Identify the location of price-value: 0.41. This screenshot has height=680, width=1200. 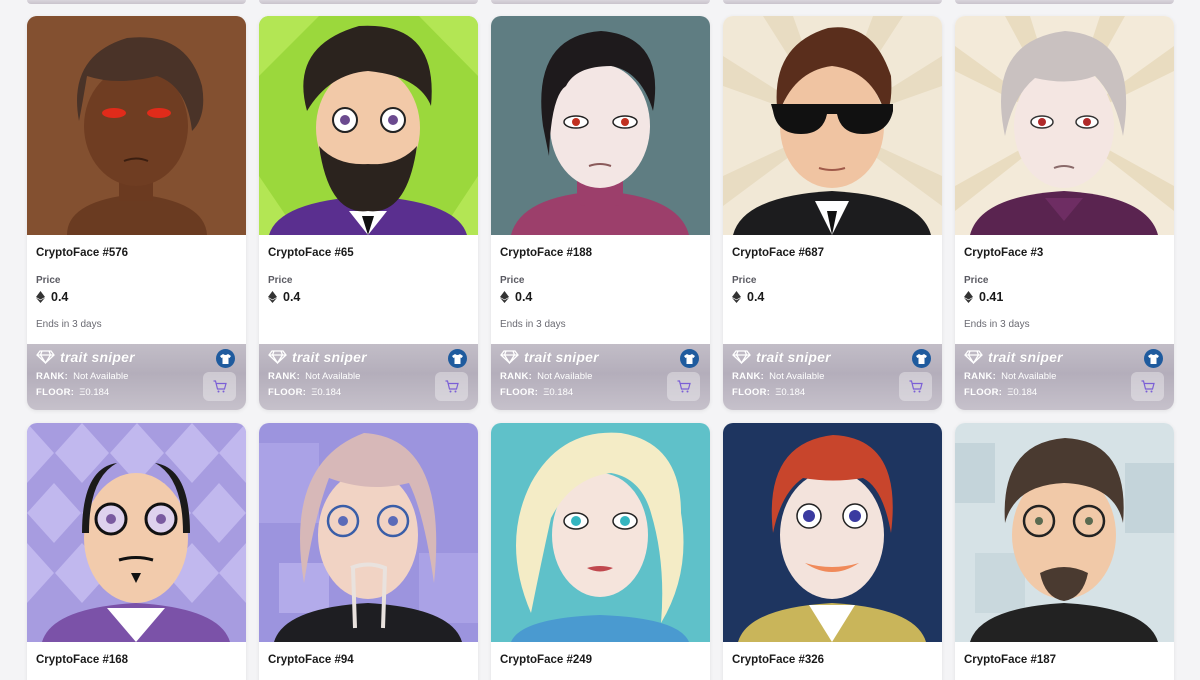
(983, 297).